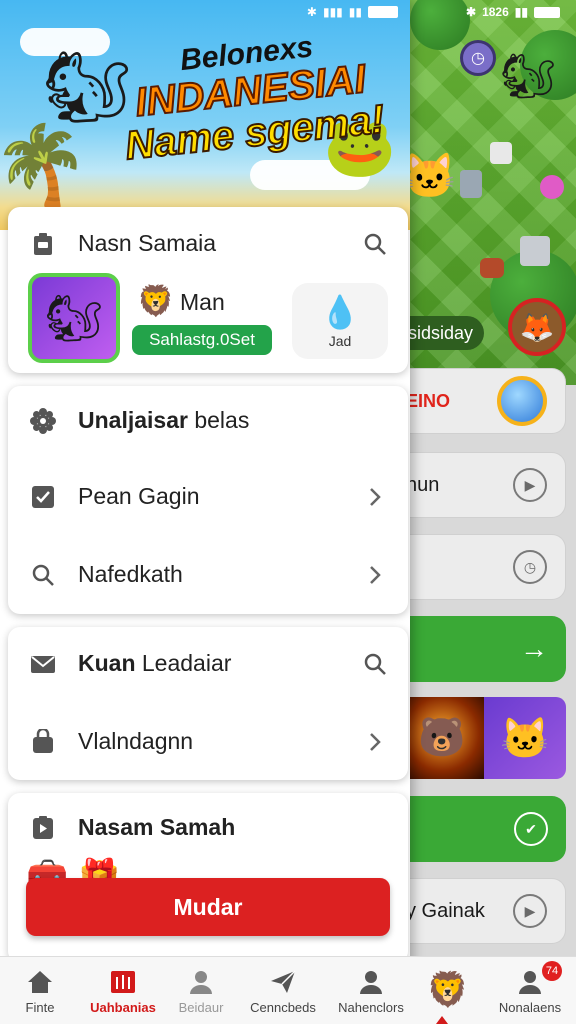  I want to click on bg-row-gainak: y Gainak ▶, so click(483, 911).